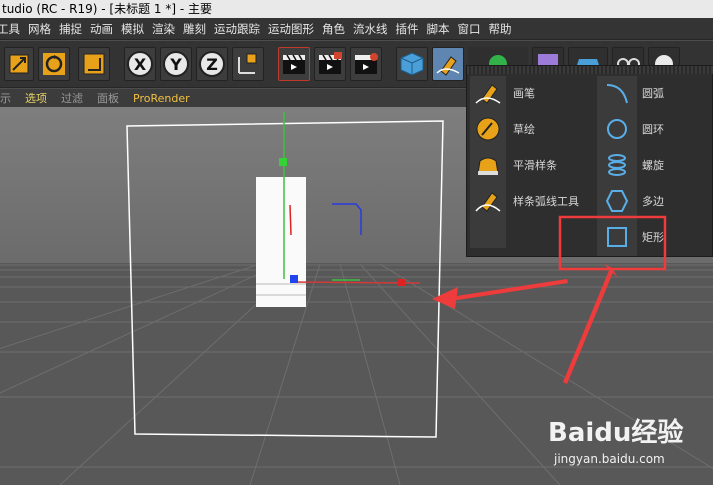 The height and width of the screenshot is (485, 713). I want to click on baidu-watermark: Baidu经验 jingyan.baidu.com, so click(628, 443).